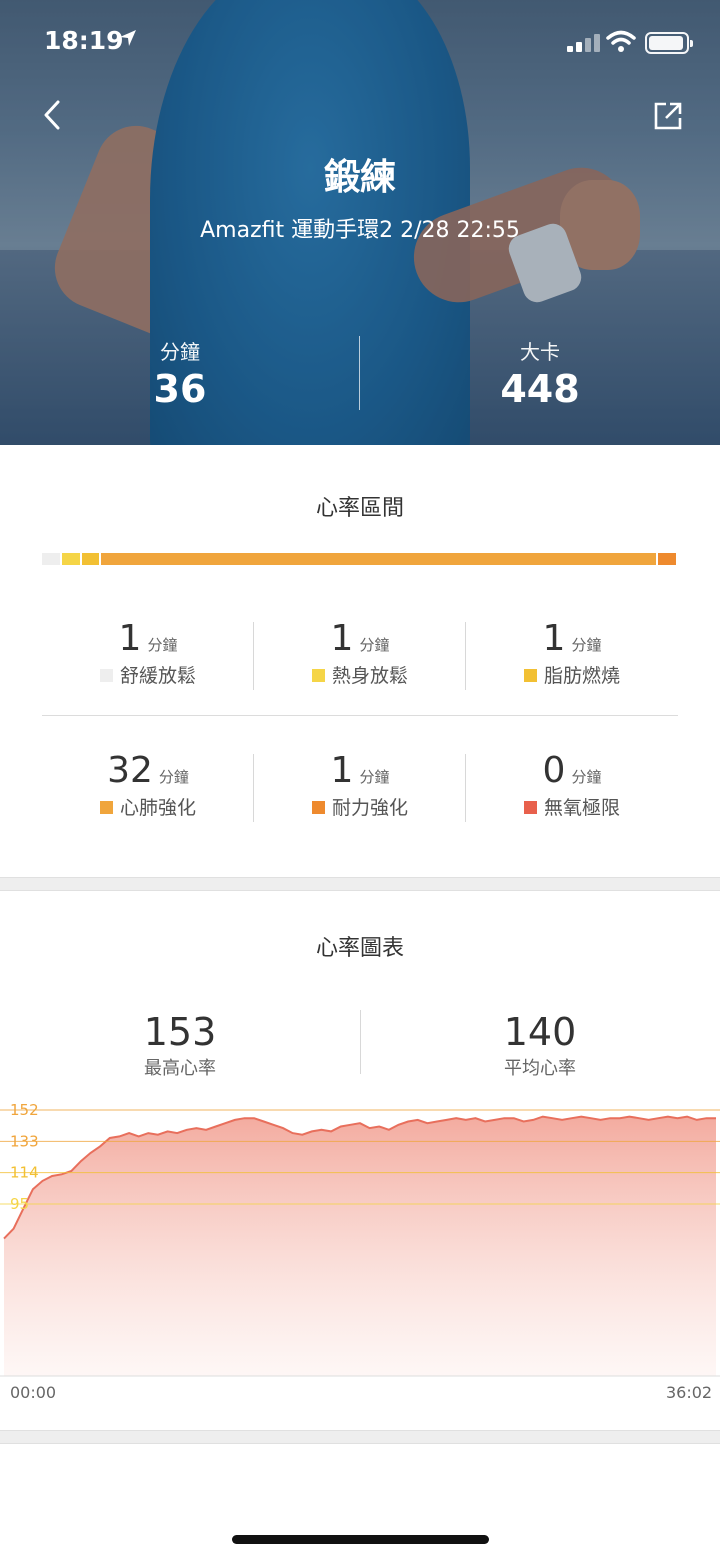 The width and height of the screenshot is (720, 1558). I want to click on zone-minutes: 0, so click(554, 770).